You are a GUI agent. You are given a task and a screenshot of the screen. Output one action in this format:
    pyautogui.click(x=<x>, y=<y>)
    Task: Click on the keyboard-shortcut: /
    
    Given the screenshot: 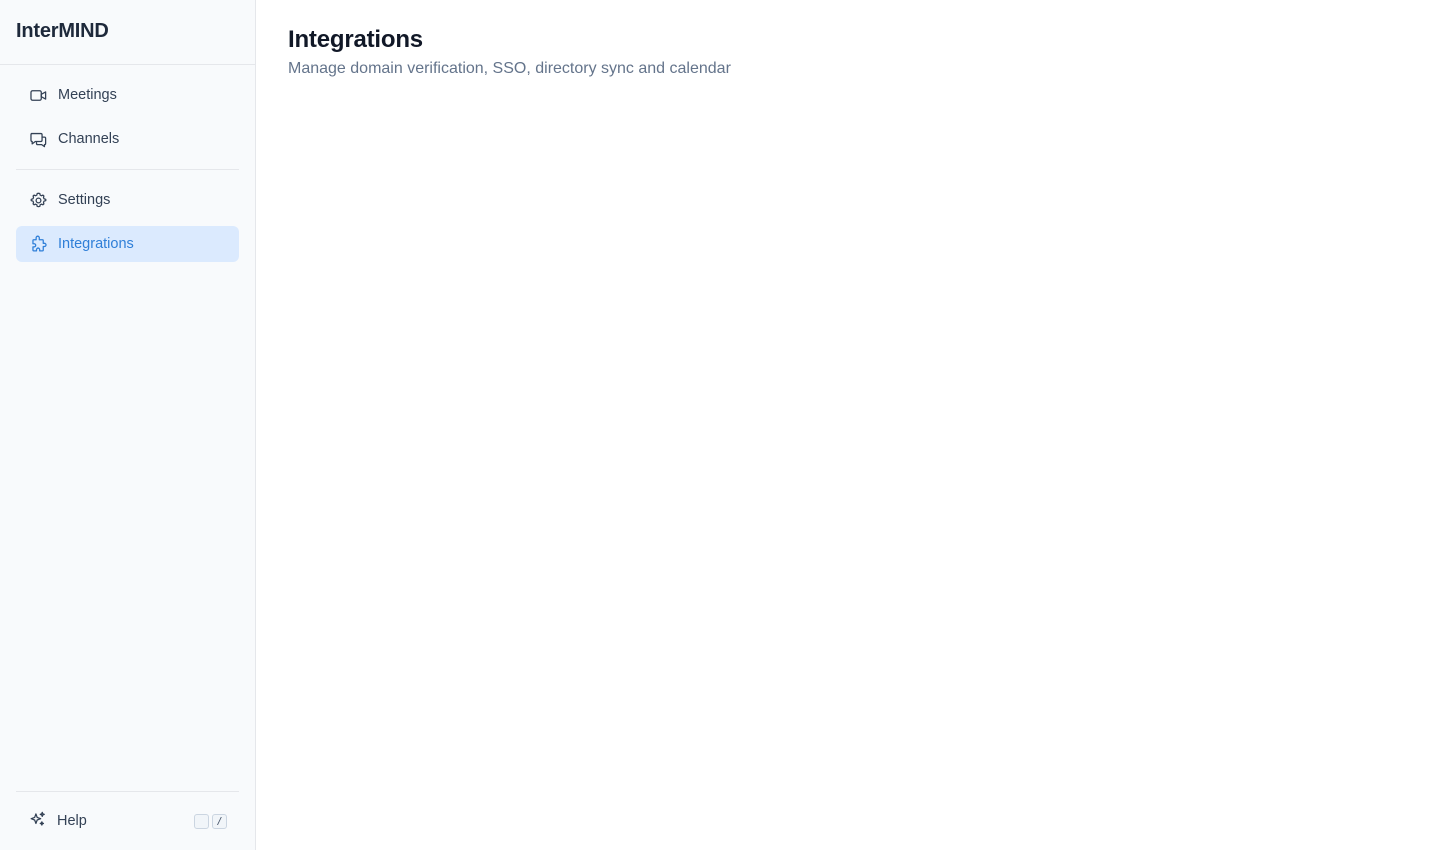 What is the action you would take?
    pyautogui.click(x=210, y=821)
    